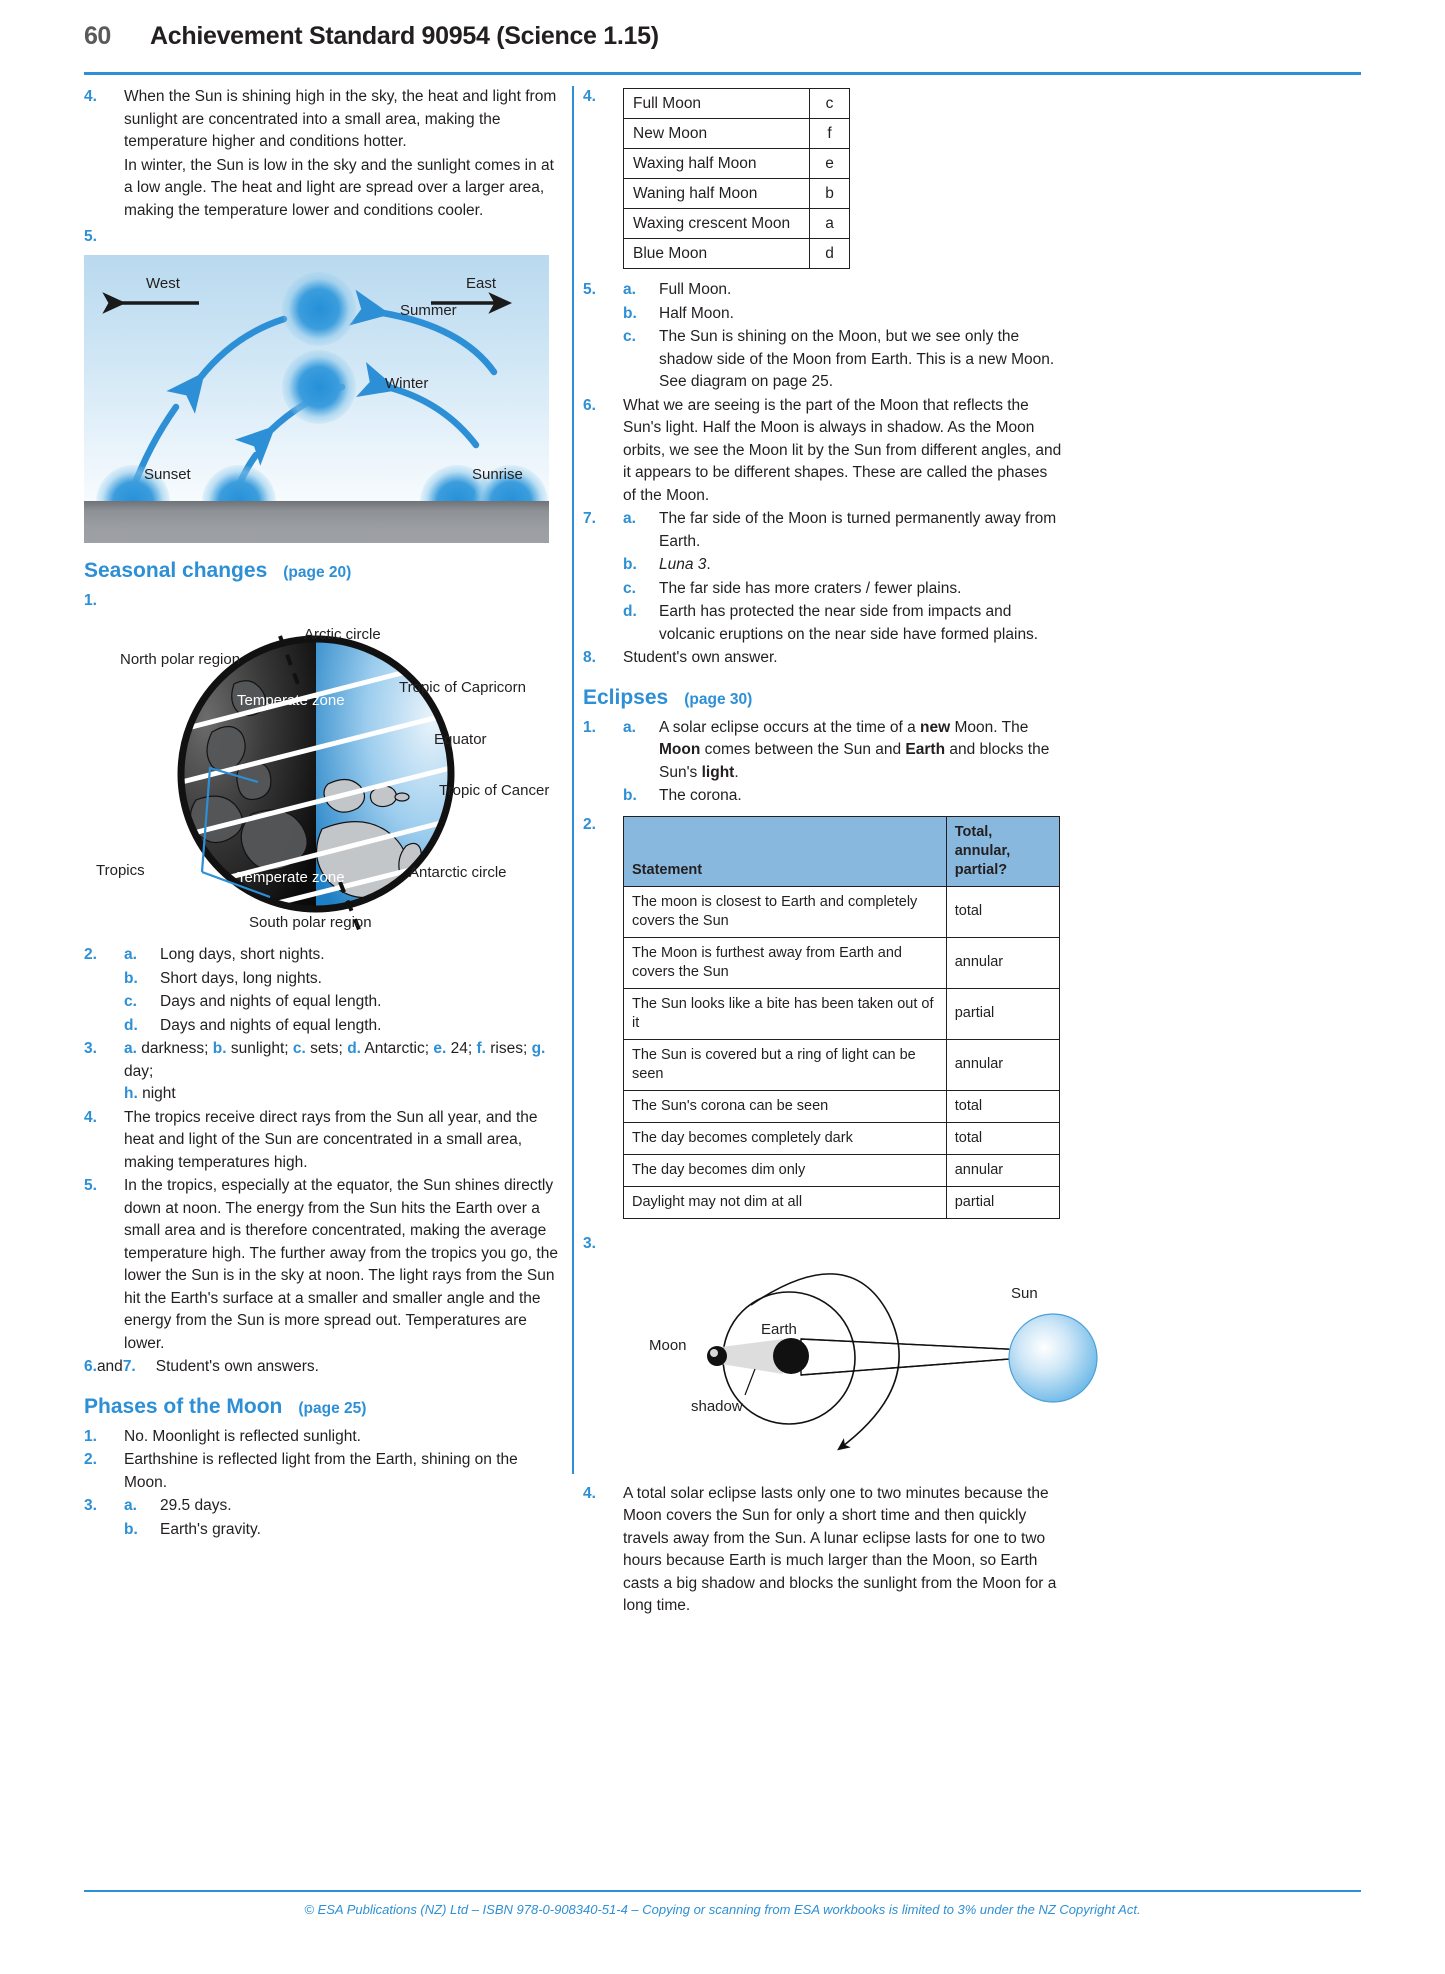 Image resolution: width=1445 pixels, height=1974 pixels. What do you see at coordinates (823, 658) in the screenshot?
I see `answer-item: 8. Student's own answer.` at bounding box center [823, 658].